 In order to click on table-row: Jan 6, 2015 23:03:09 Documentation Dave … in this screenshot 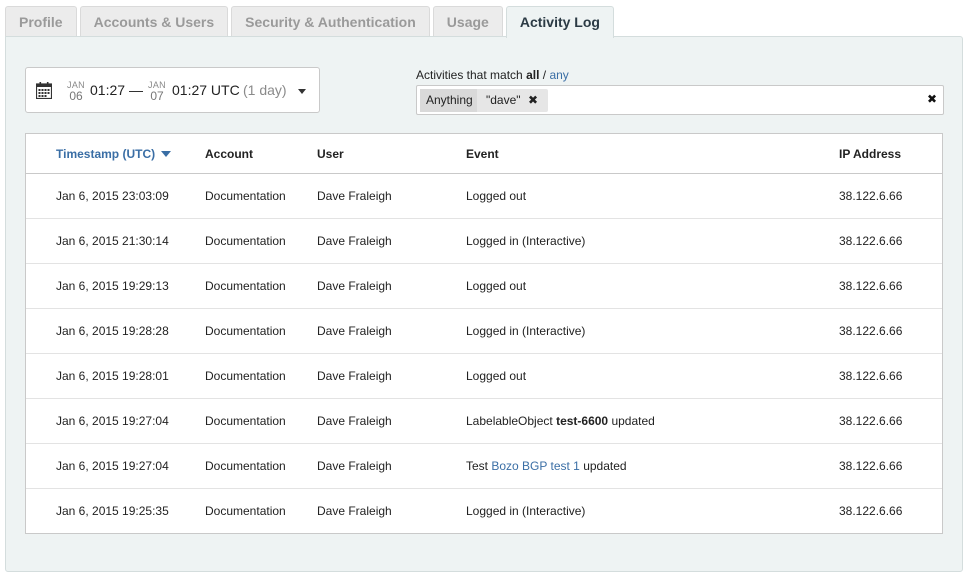, I will do `click(484, 196)`.